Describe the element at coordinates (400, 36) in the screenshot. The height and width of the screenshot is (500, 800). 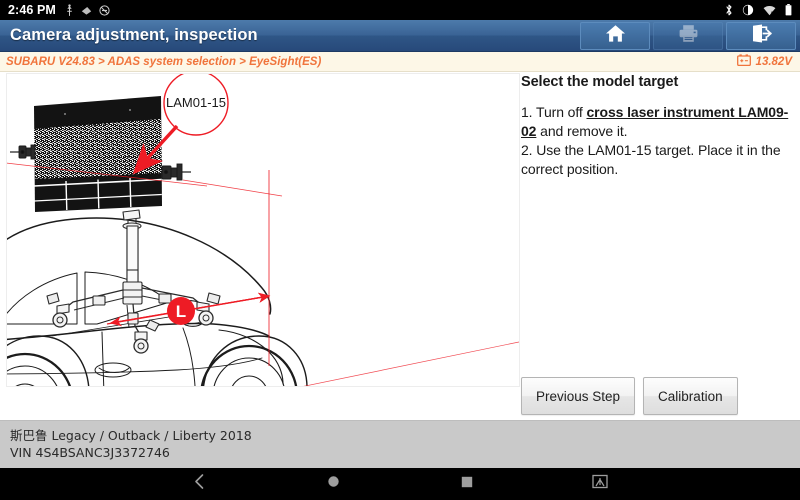
I see `app-title-bar: Camera adjustment, inspection` at that location.